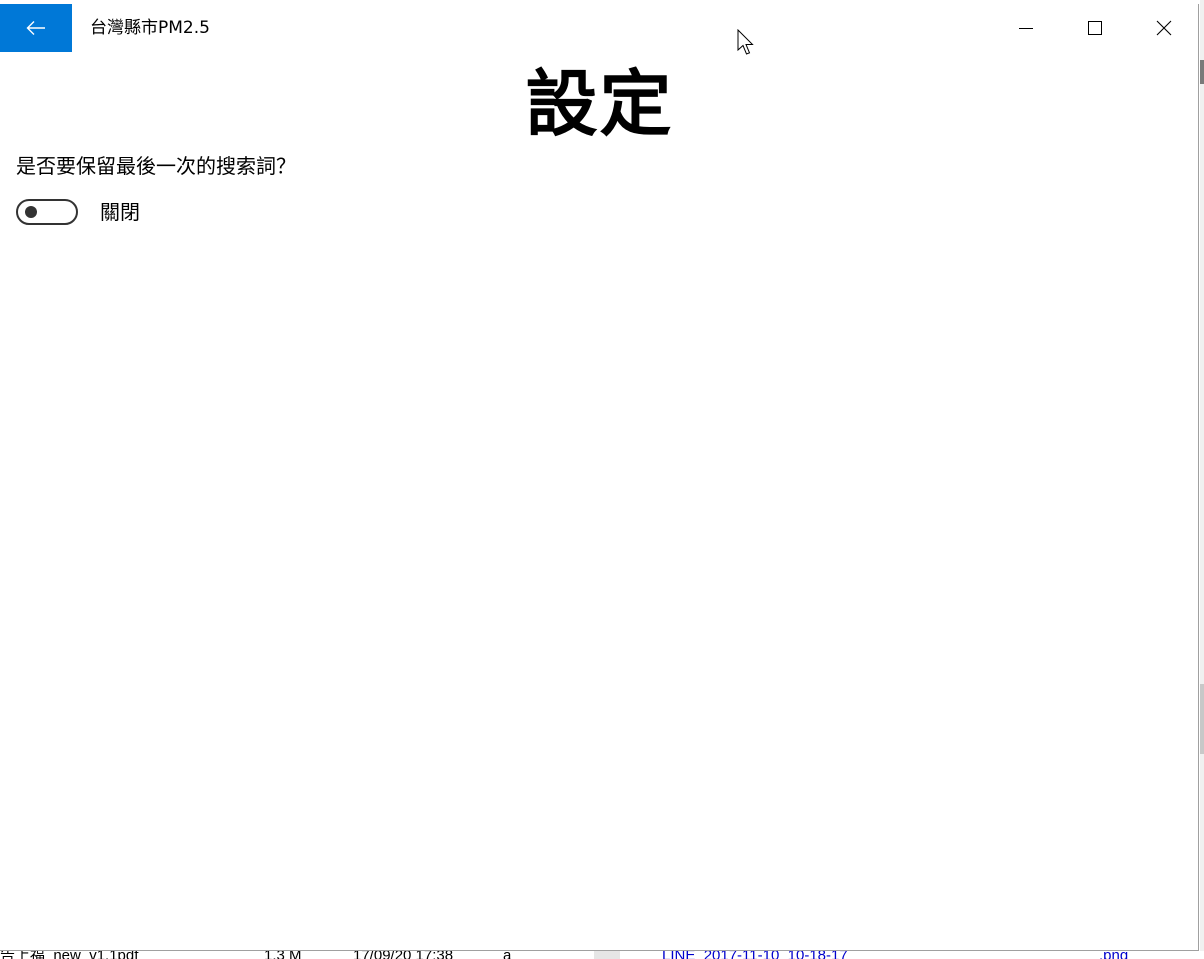 This screenshot has height=959, width=1204. Describe the element at coordinates (403, 955) in the screenshot. I see `background-file-date: 17/09/20 17:38` at that location.